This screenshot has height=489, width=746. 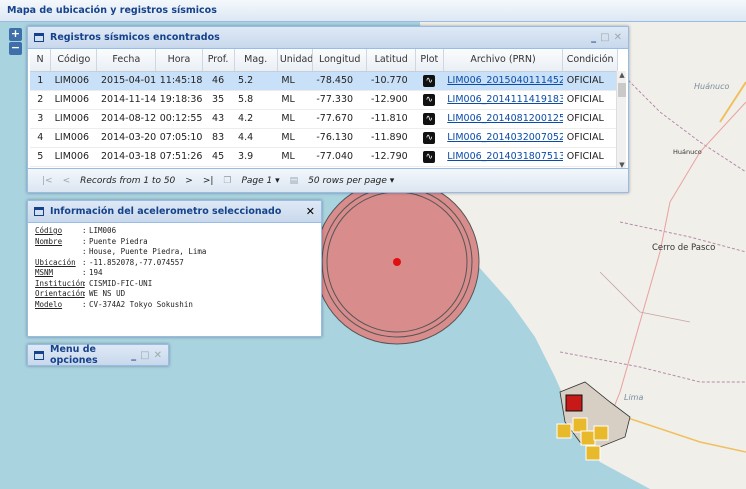 What do you see at coordinates (391, 60) in the screenshot?
I see `column-header: Latitud` at bounding box center [391, 60].